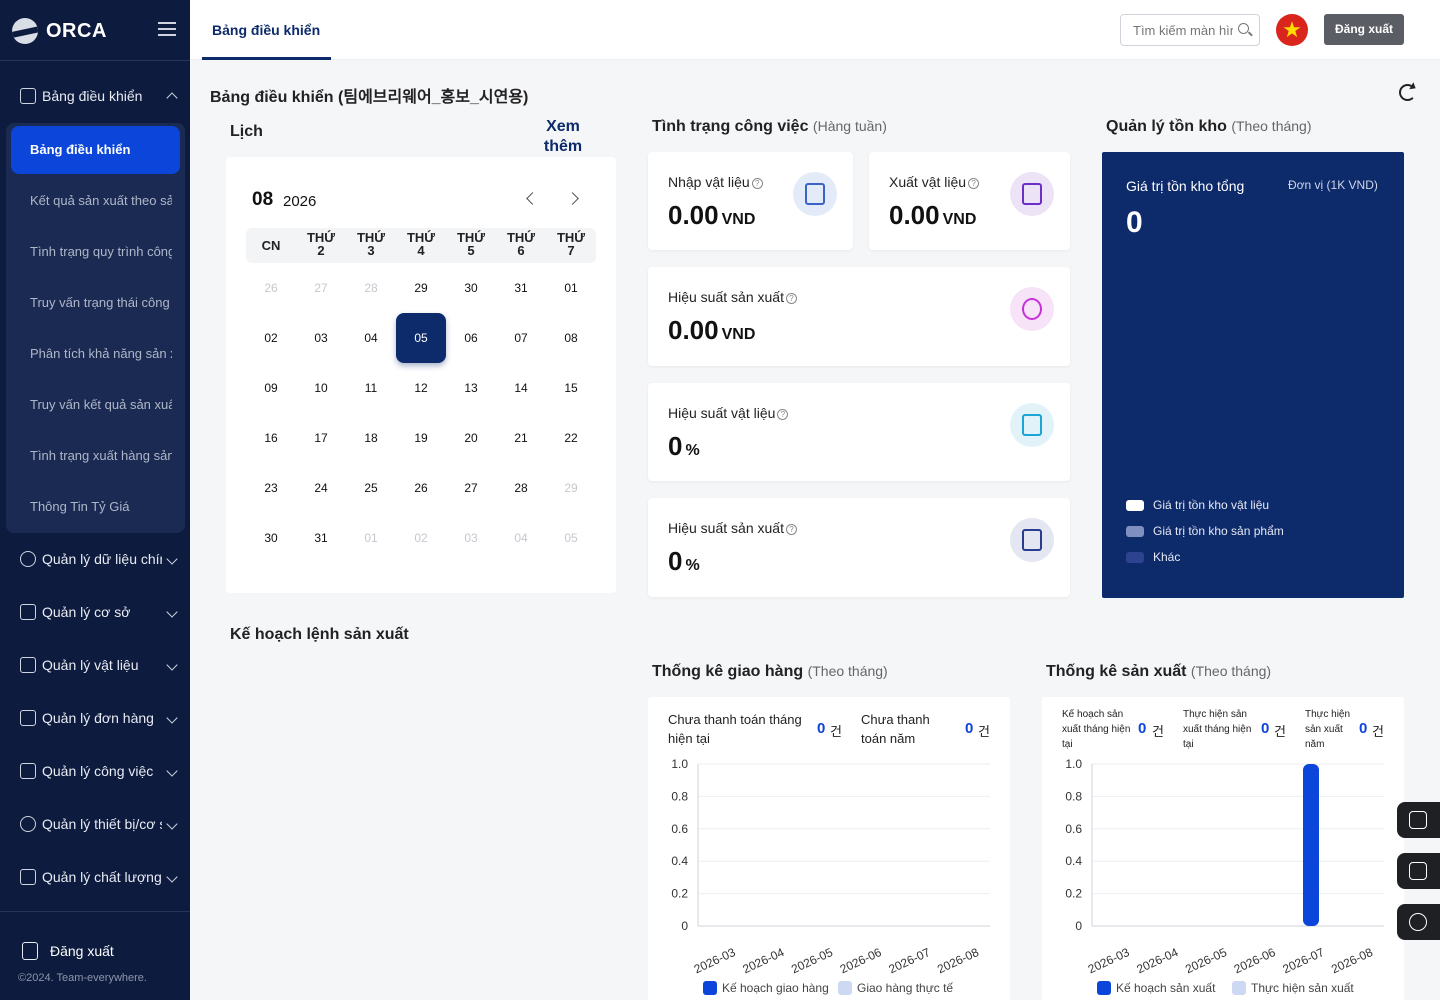 Image resolution: width=1440 pixels, height=1000 pixels. Describe the element at coordinates (266, 30) in the screenshot. I see `tab-dashboard: Bảng điều khiển` at that location.